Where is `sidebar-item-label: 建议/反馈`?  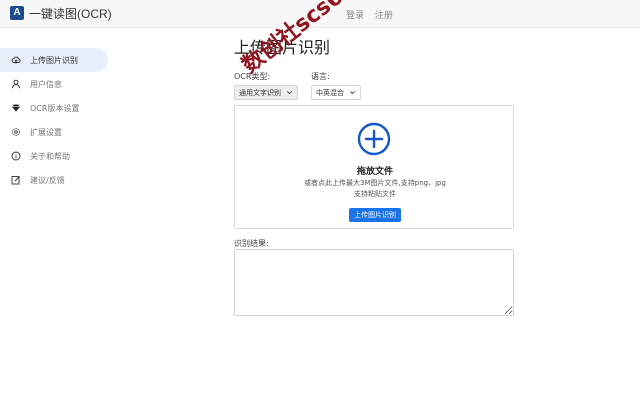 sidebar-item-label: 建议/反馈 is located at coordinates (47, 180).